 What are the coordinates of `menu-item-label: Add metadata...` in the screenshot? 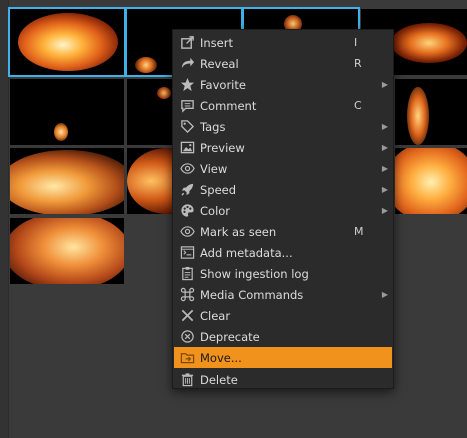 It's located at (246, 252).